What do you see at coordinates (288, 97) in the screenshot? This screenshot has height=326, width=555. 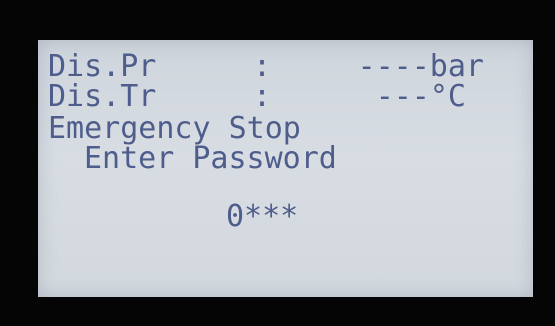 I see `discharge-temperature-row: Dis.Tr : ---°C` at bounding box center [288, 97].